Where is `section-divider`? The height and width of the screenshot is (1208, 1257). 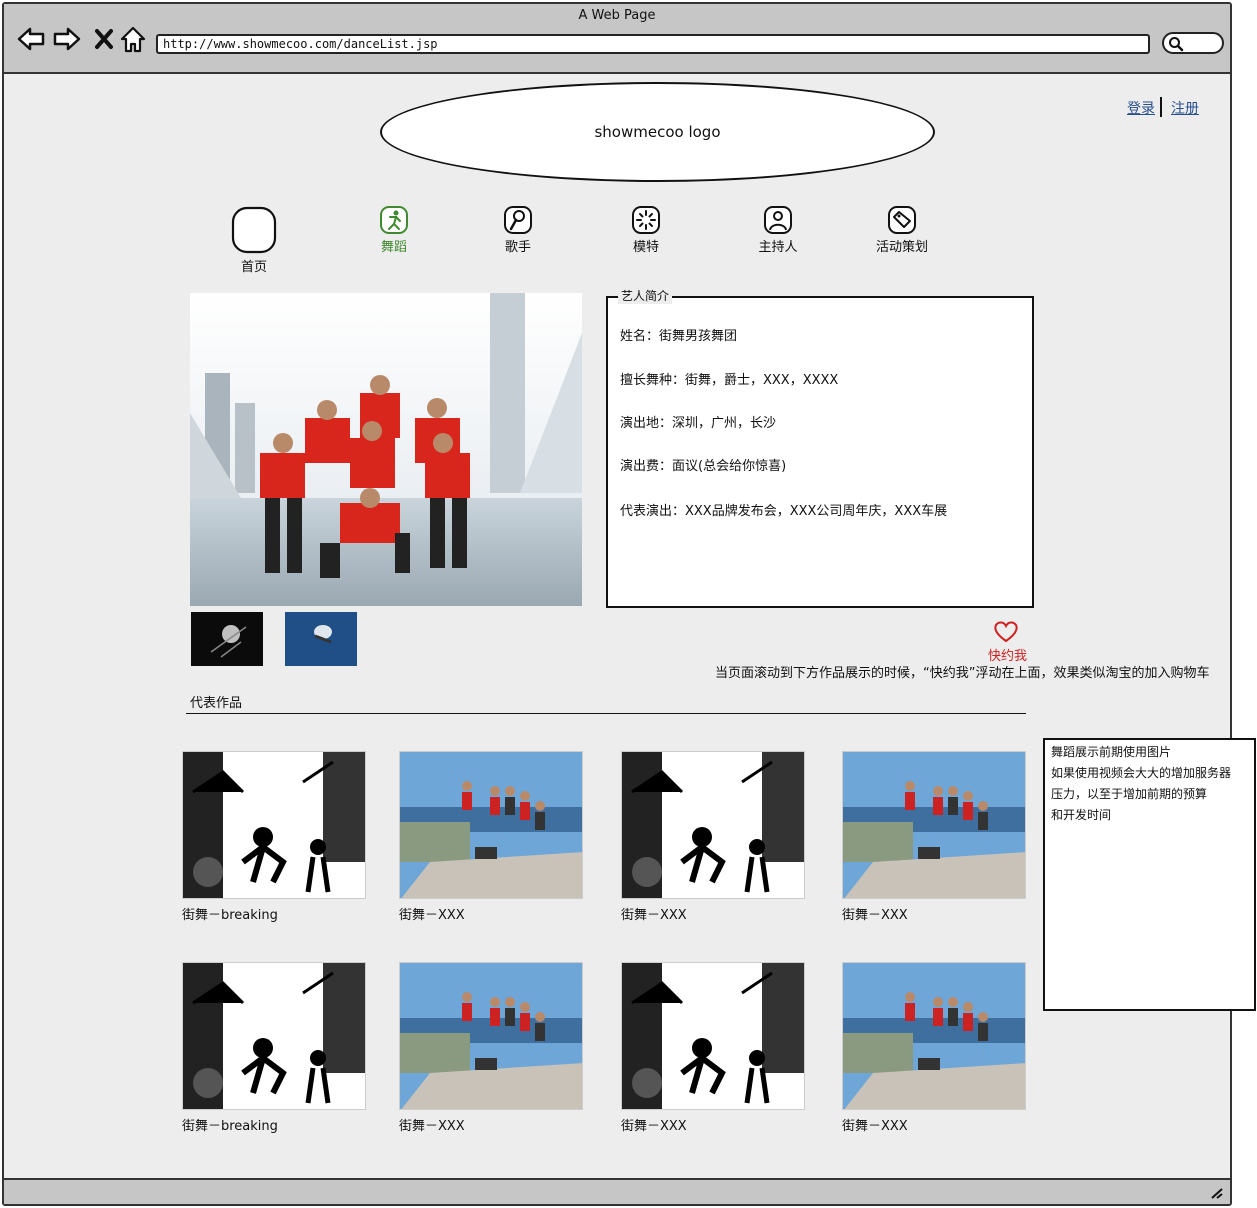
section-divider is located at coordinates (606, 713).